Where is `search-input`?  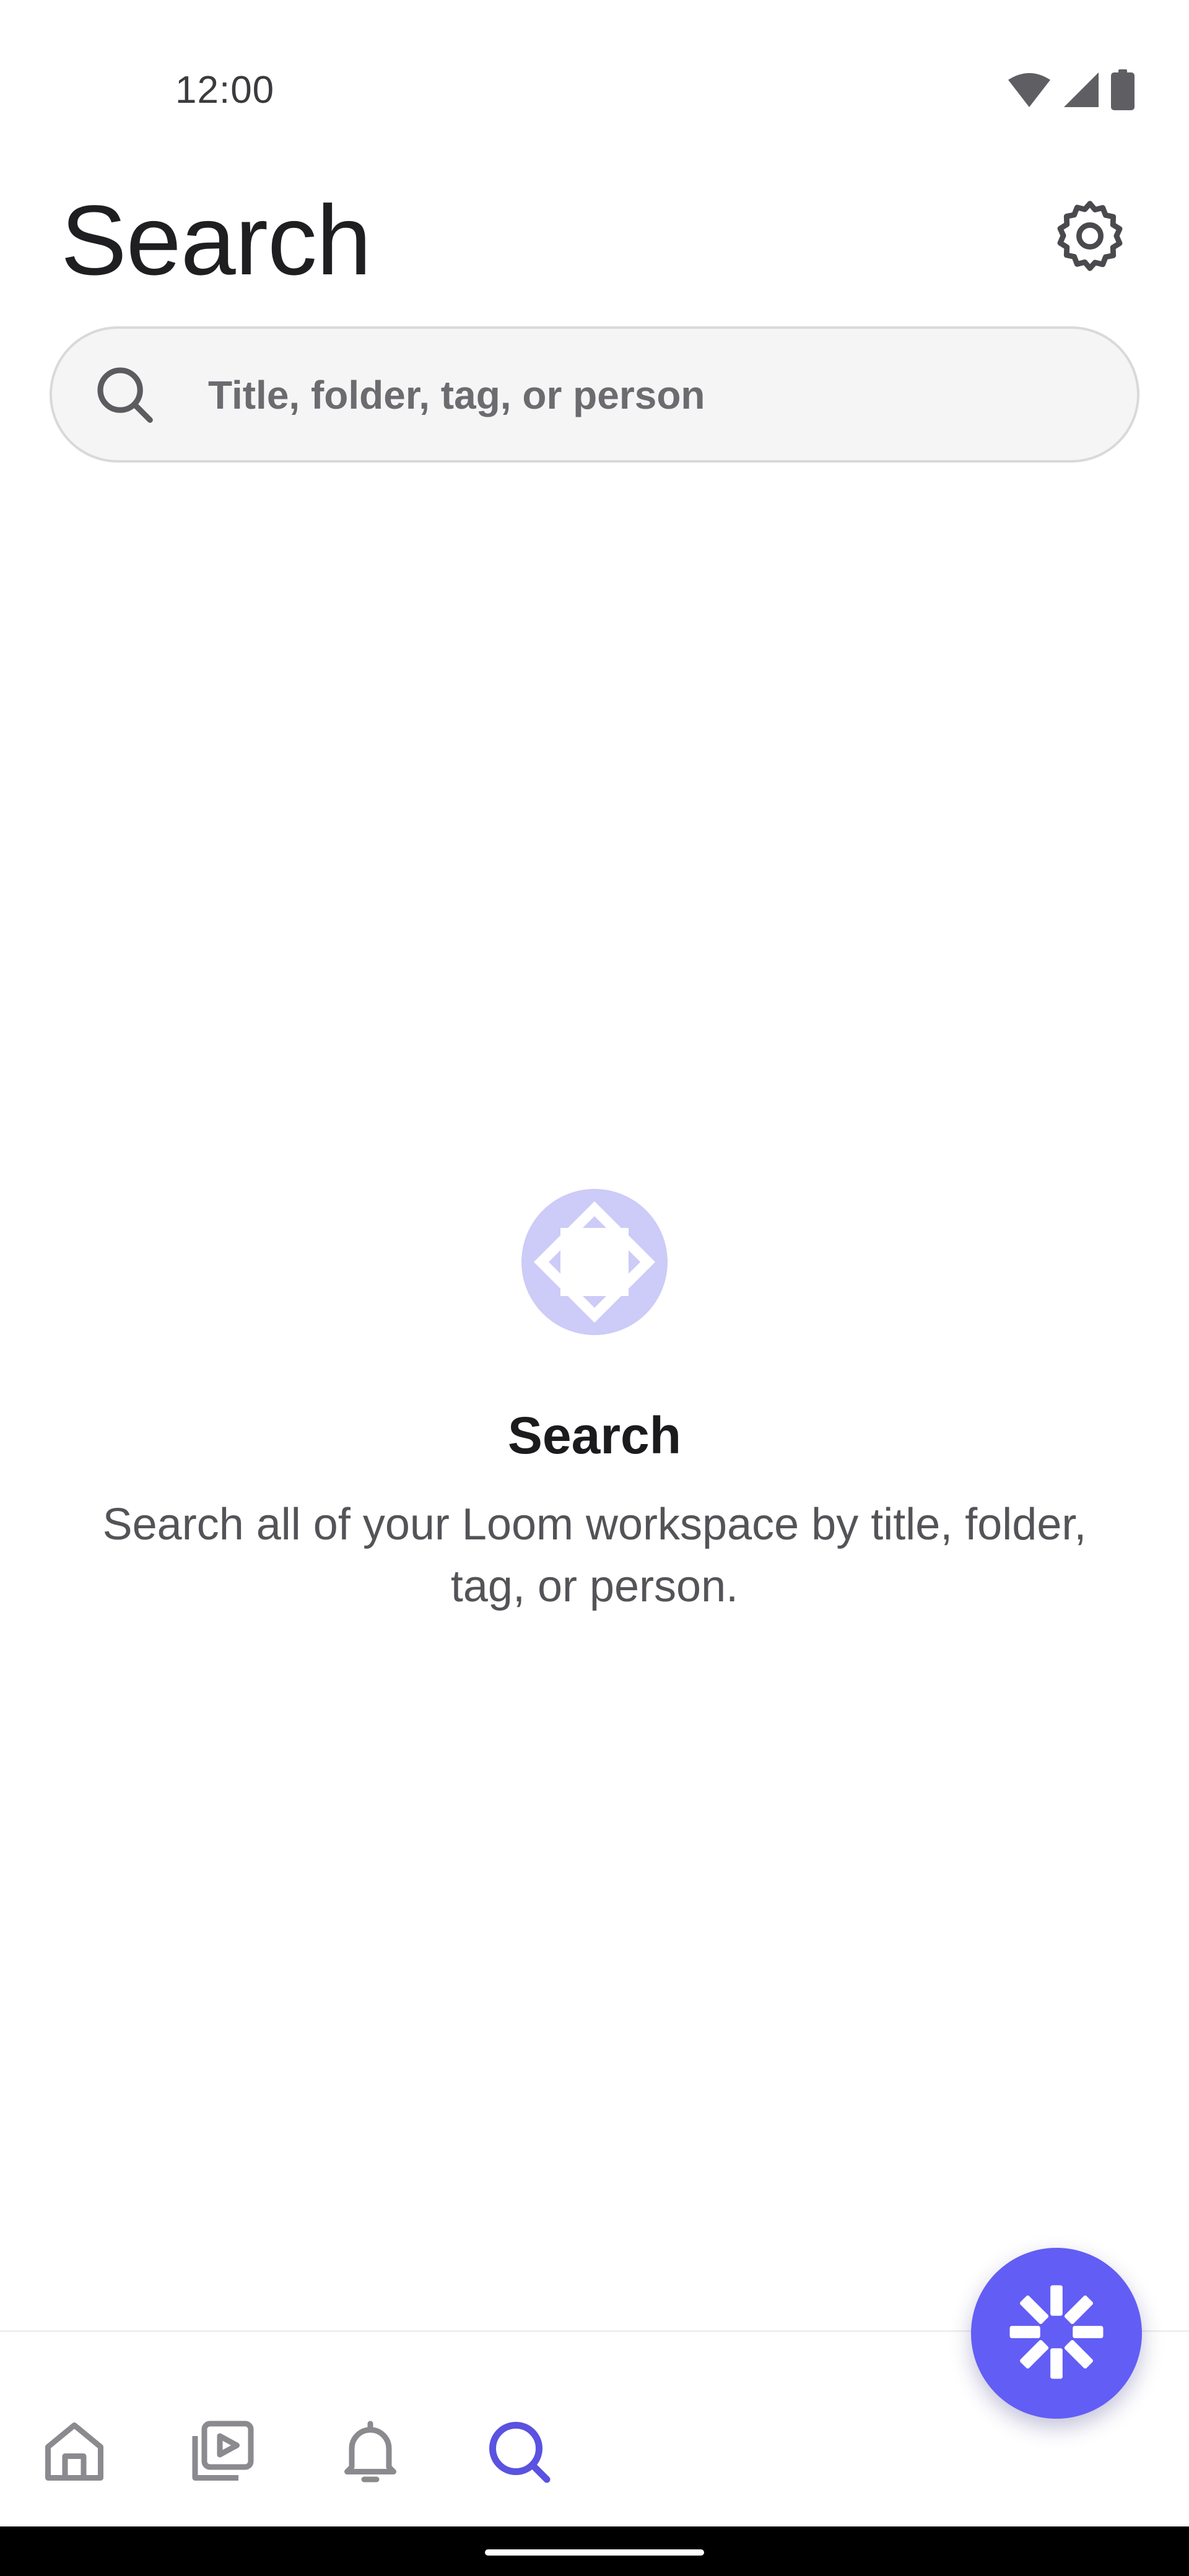
search-input is located at coordinates (657, 395).